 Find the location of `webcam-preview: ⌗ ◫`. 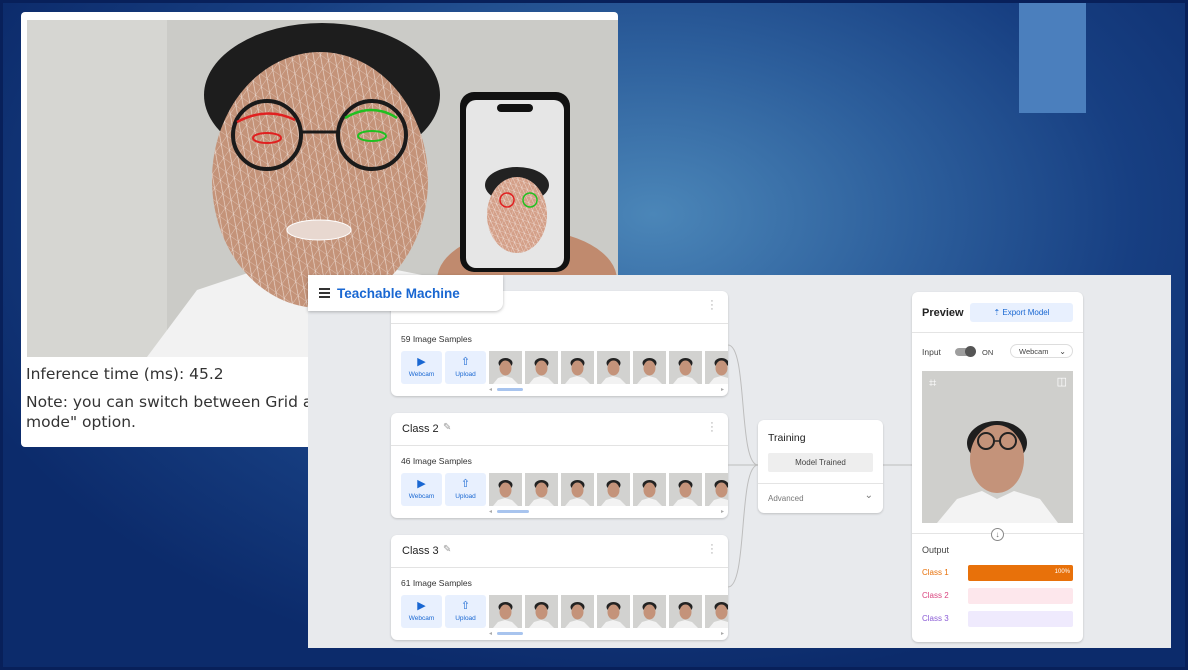

webcam-preview: ⌗ ◫ is located at coordinates (997, 447).